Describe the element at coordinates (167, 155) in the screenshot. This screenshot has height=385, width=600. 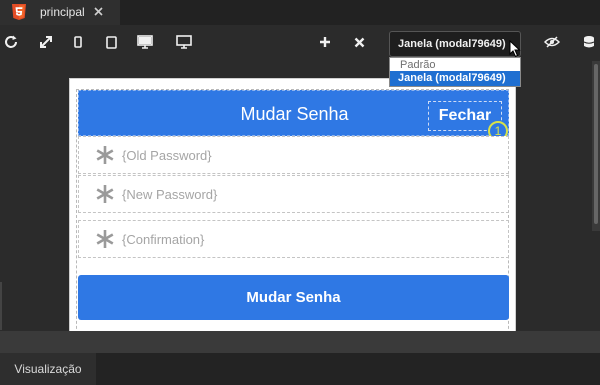
I see `old-password-placeholder: {Old Password}` at that location.